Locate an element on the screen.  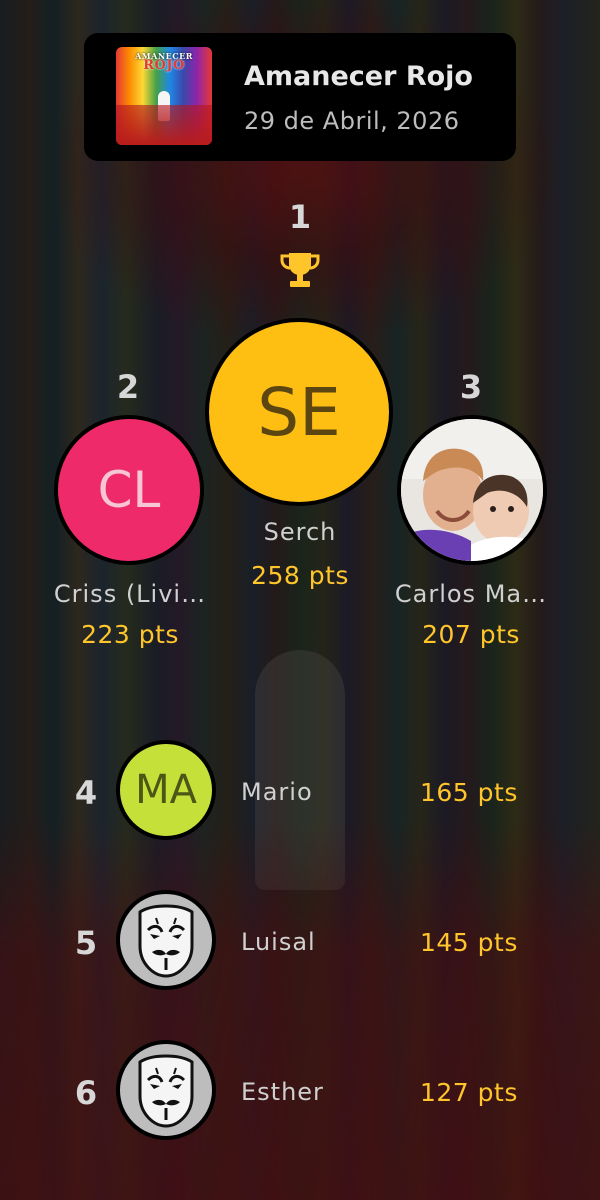
leaderboard-row: 4 MA Mario 165 pts is located at coordinates (300, 793).